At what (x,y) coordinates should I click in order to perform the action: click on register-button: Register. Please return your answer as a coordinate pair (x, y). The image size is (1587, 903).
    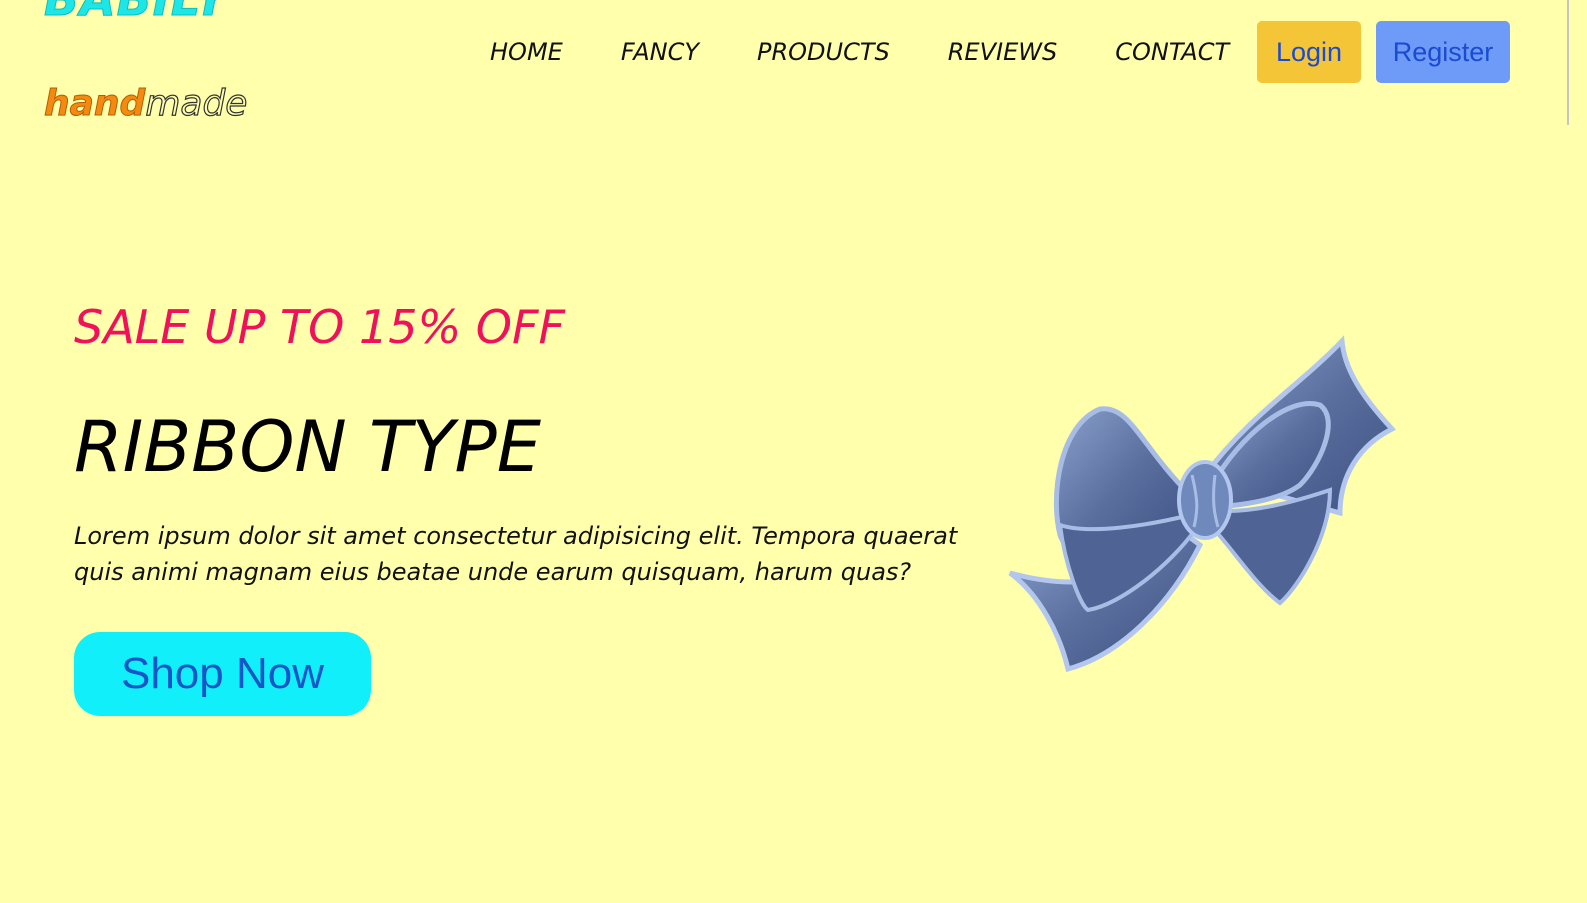
    Looking at the image, I should click on (1443, 52).